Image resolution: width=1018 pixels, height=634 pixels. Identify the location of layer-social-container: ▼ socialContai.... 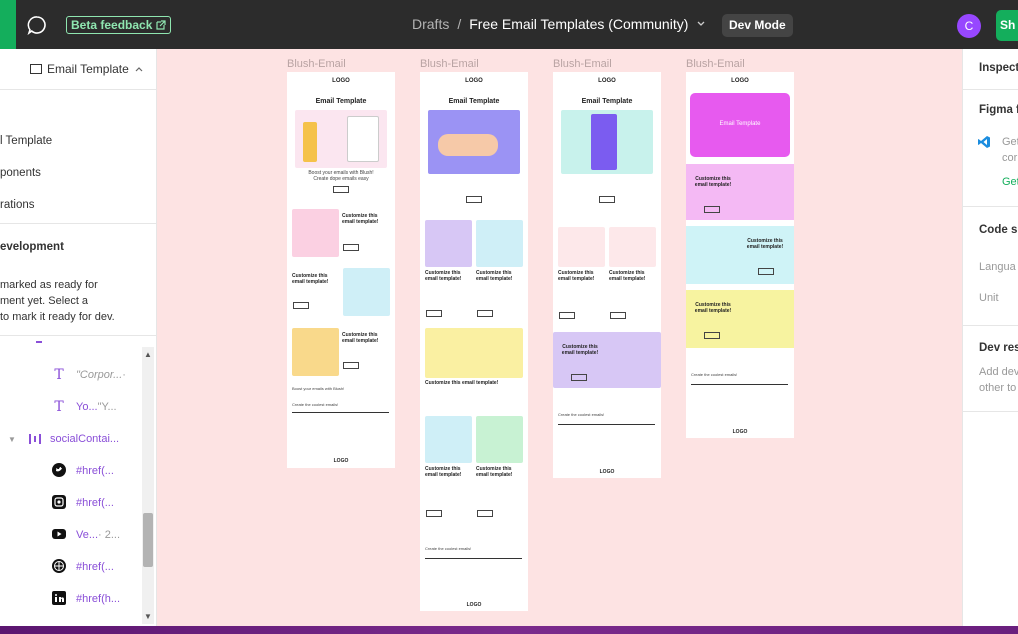
(78, 439).